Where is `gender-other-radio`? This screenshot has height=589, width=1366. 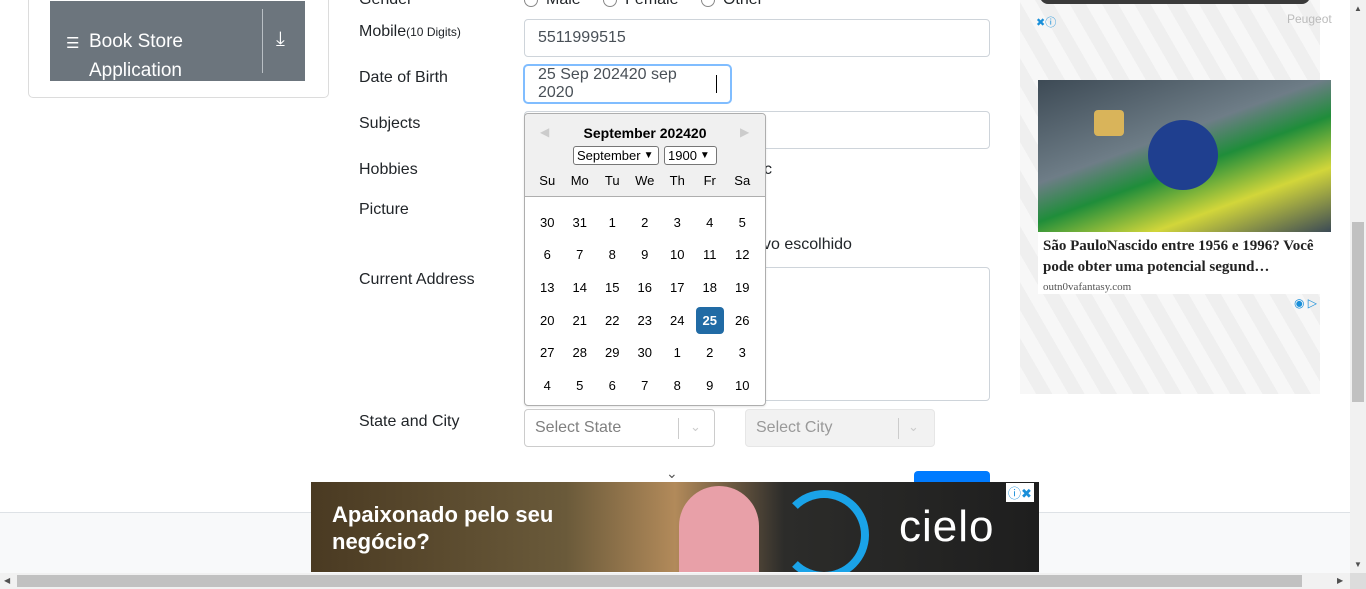 gender-other-radio is located at coordinates (707, 3).